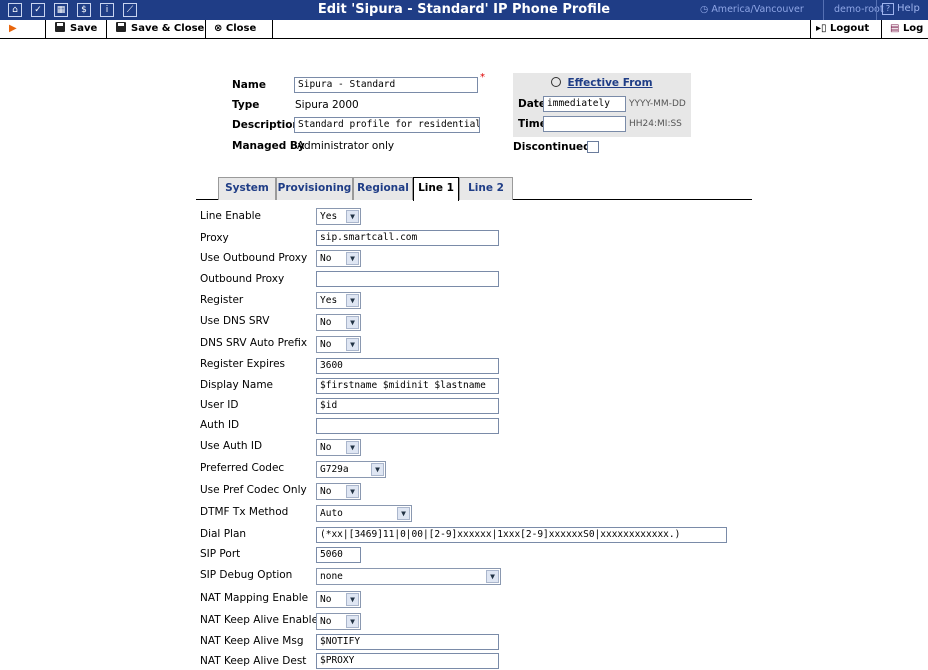 Image resolution: width=928 pixels, height=670 pixels. Describe the element at coordinates (383, 188) in the screenshot. I see `tab-regional: Regional` at that location.